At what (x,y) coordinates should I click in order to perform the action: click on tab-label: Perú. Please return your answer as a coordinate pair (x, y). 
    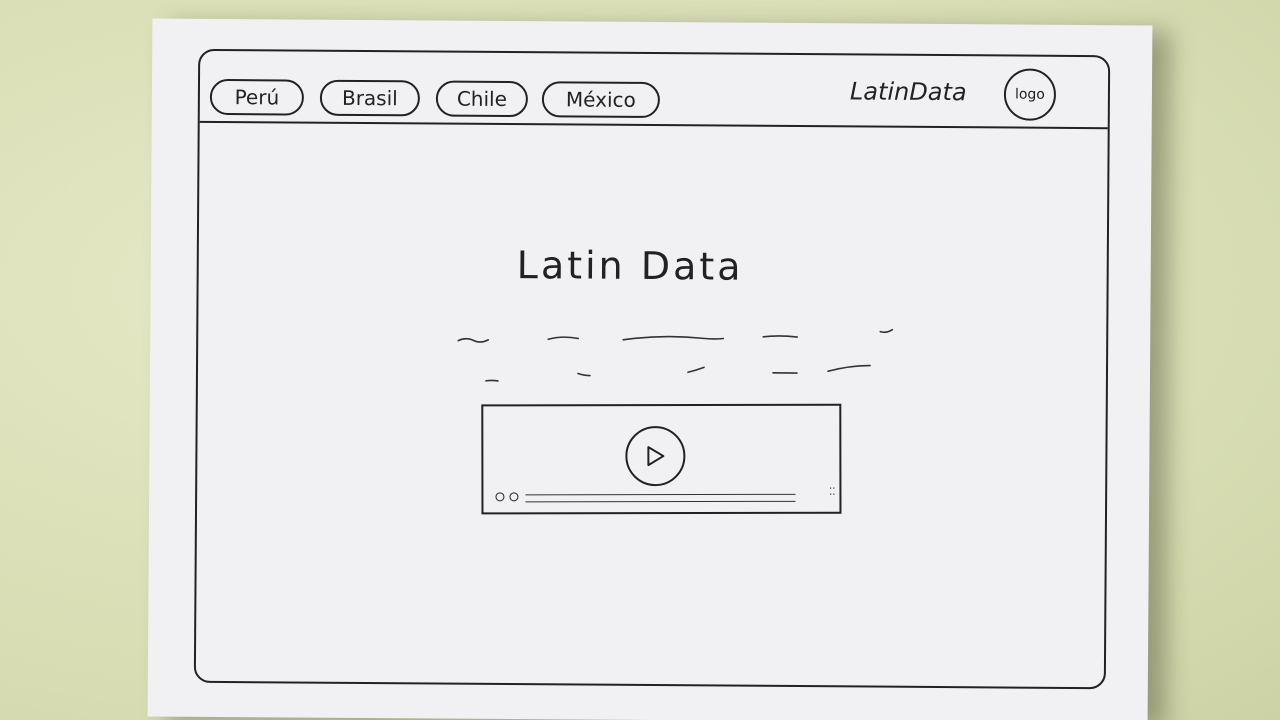
    Looking at the image, I should click on (257, 97).